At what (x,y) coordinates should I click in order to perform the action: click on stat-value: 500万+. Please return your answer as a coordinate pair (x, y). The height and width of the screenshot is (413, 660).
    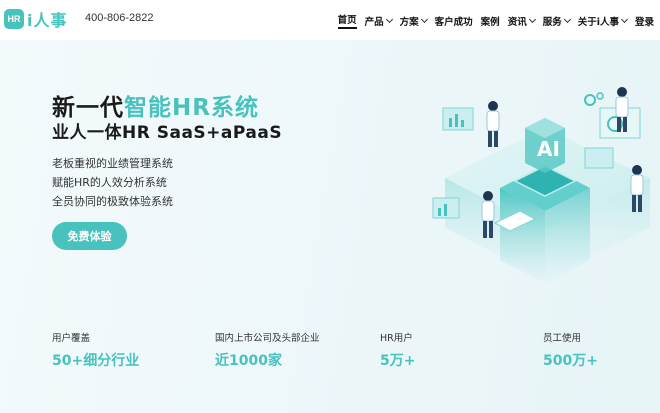
    Looking at the image, I should click on (570, 361).